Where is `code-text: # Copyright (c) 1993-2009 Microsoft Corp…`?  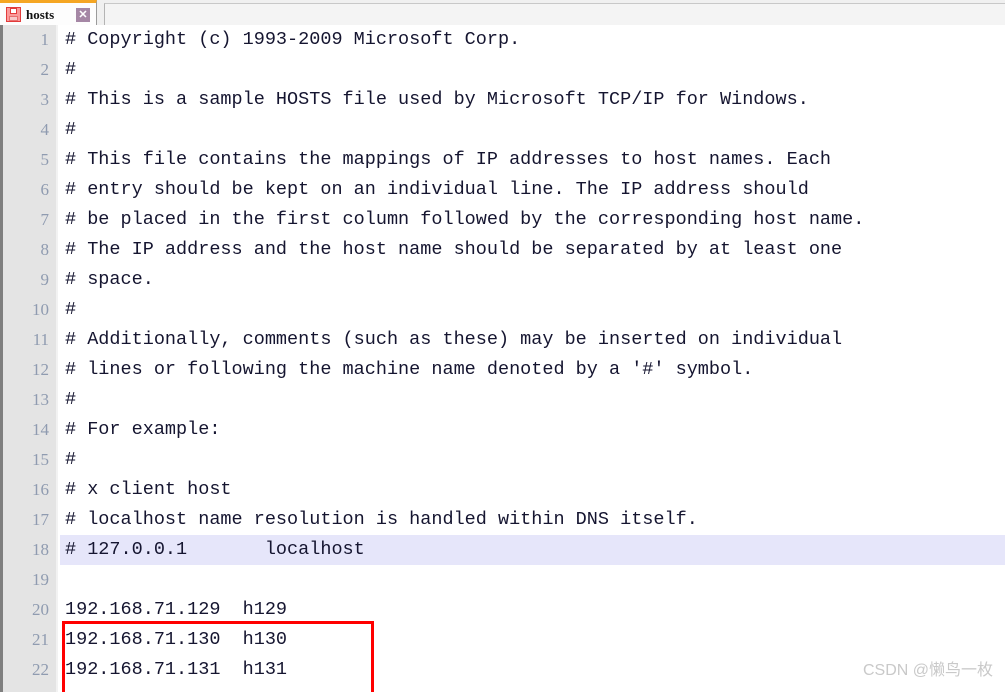
code-text: # Copyright (c) 1993-2009 Microsoft Corp… is located at coordinates (293, 39).